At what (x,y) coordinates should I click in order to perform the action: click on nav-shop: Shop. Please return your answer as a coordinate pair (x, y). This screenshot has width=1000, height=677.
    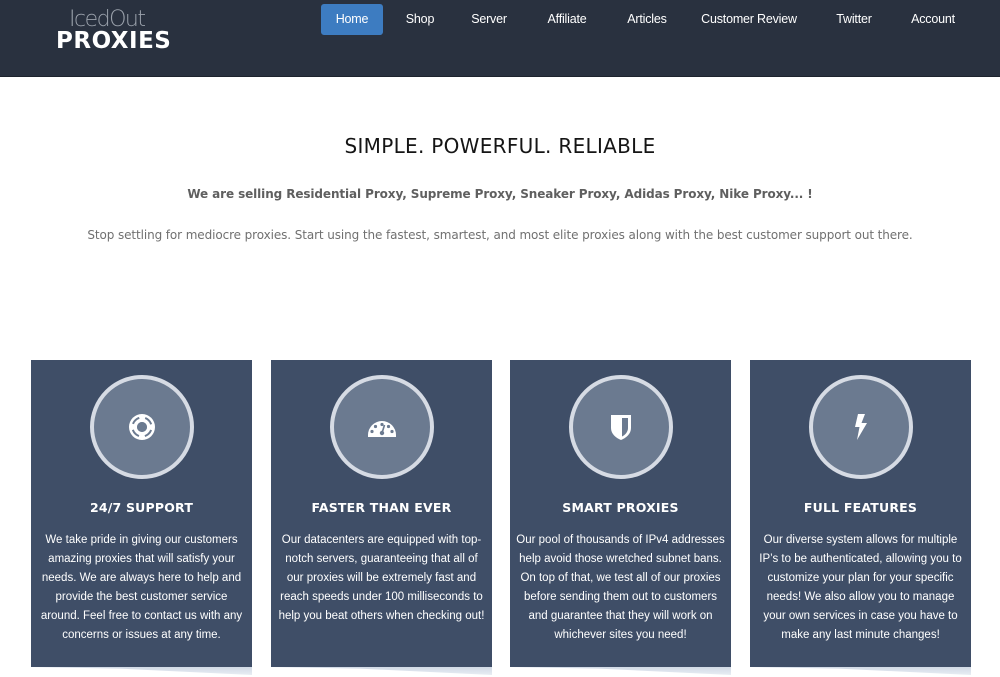
    Looking at the image, I should click on (420, 19).